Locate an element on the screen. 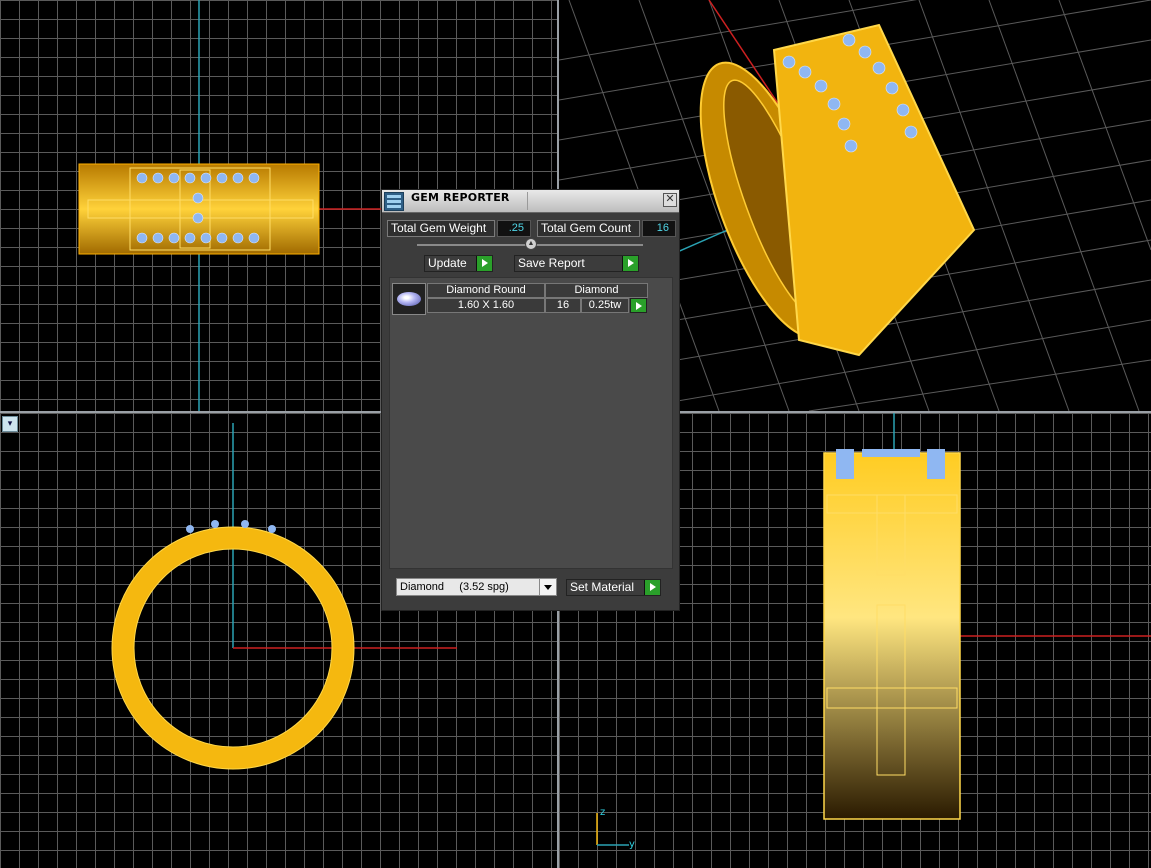  set-material-button: Set Material is located at coordinates (613, 587).